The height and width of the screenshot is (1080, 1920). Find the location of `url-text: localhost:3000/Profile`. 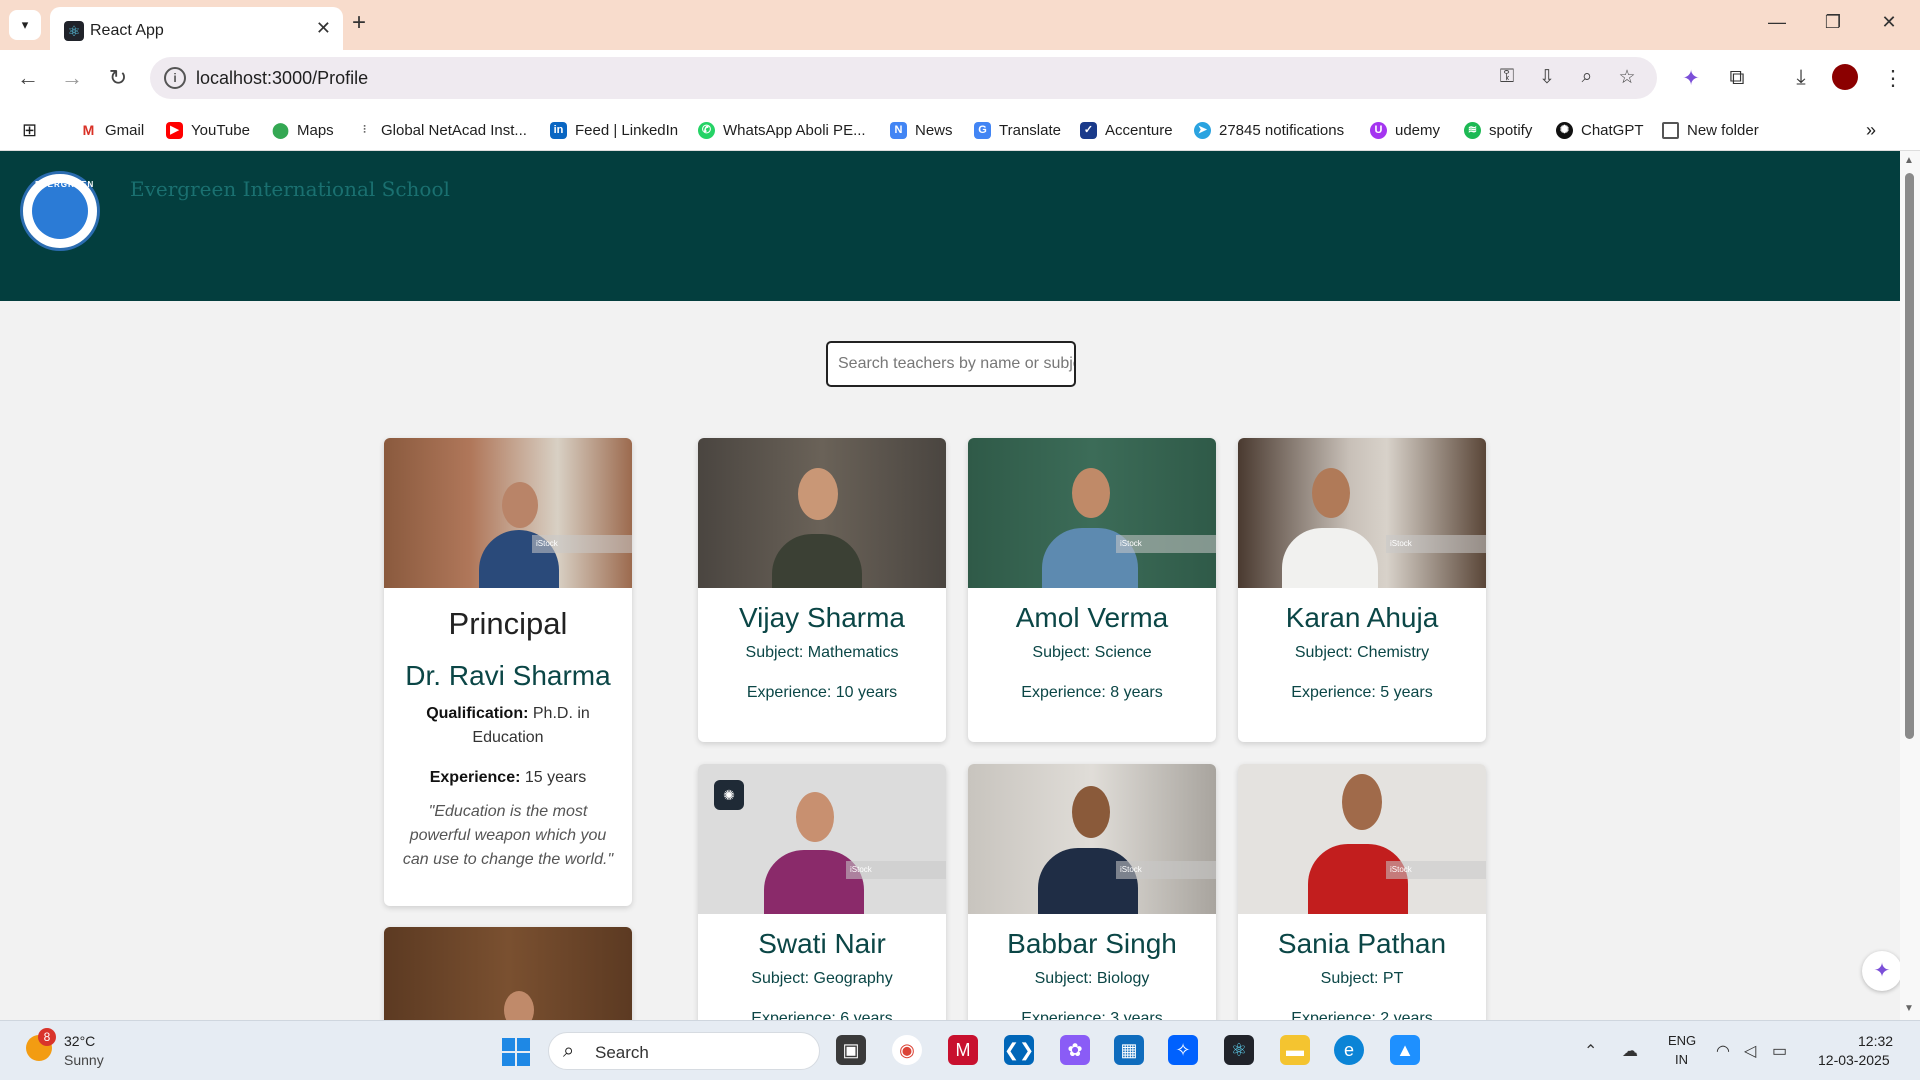

url-text: localhost:3000/Profile is located at coordinates (282, 78).